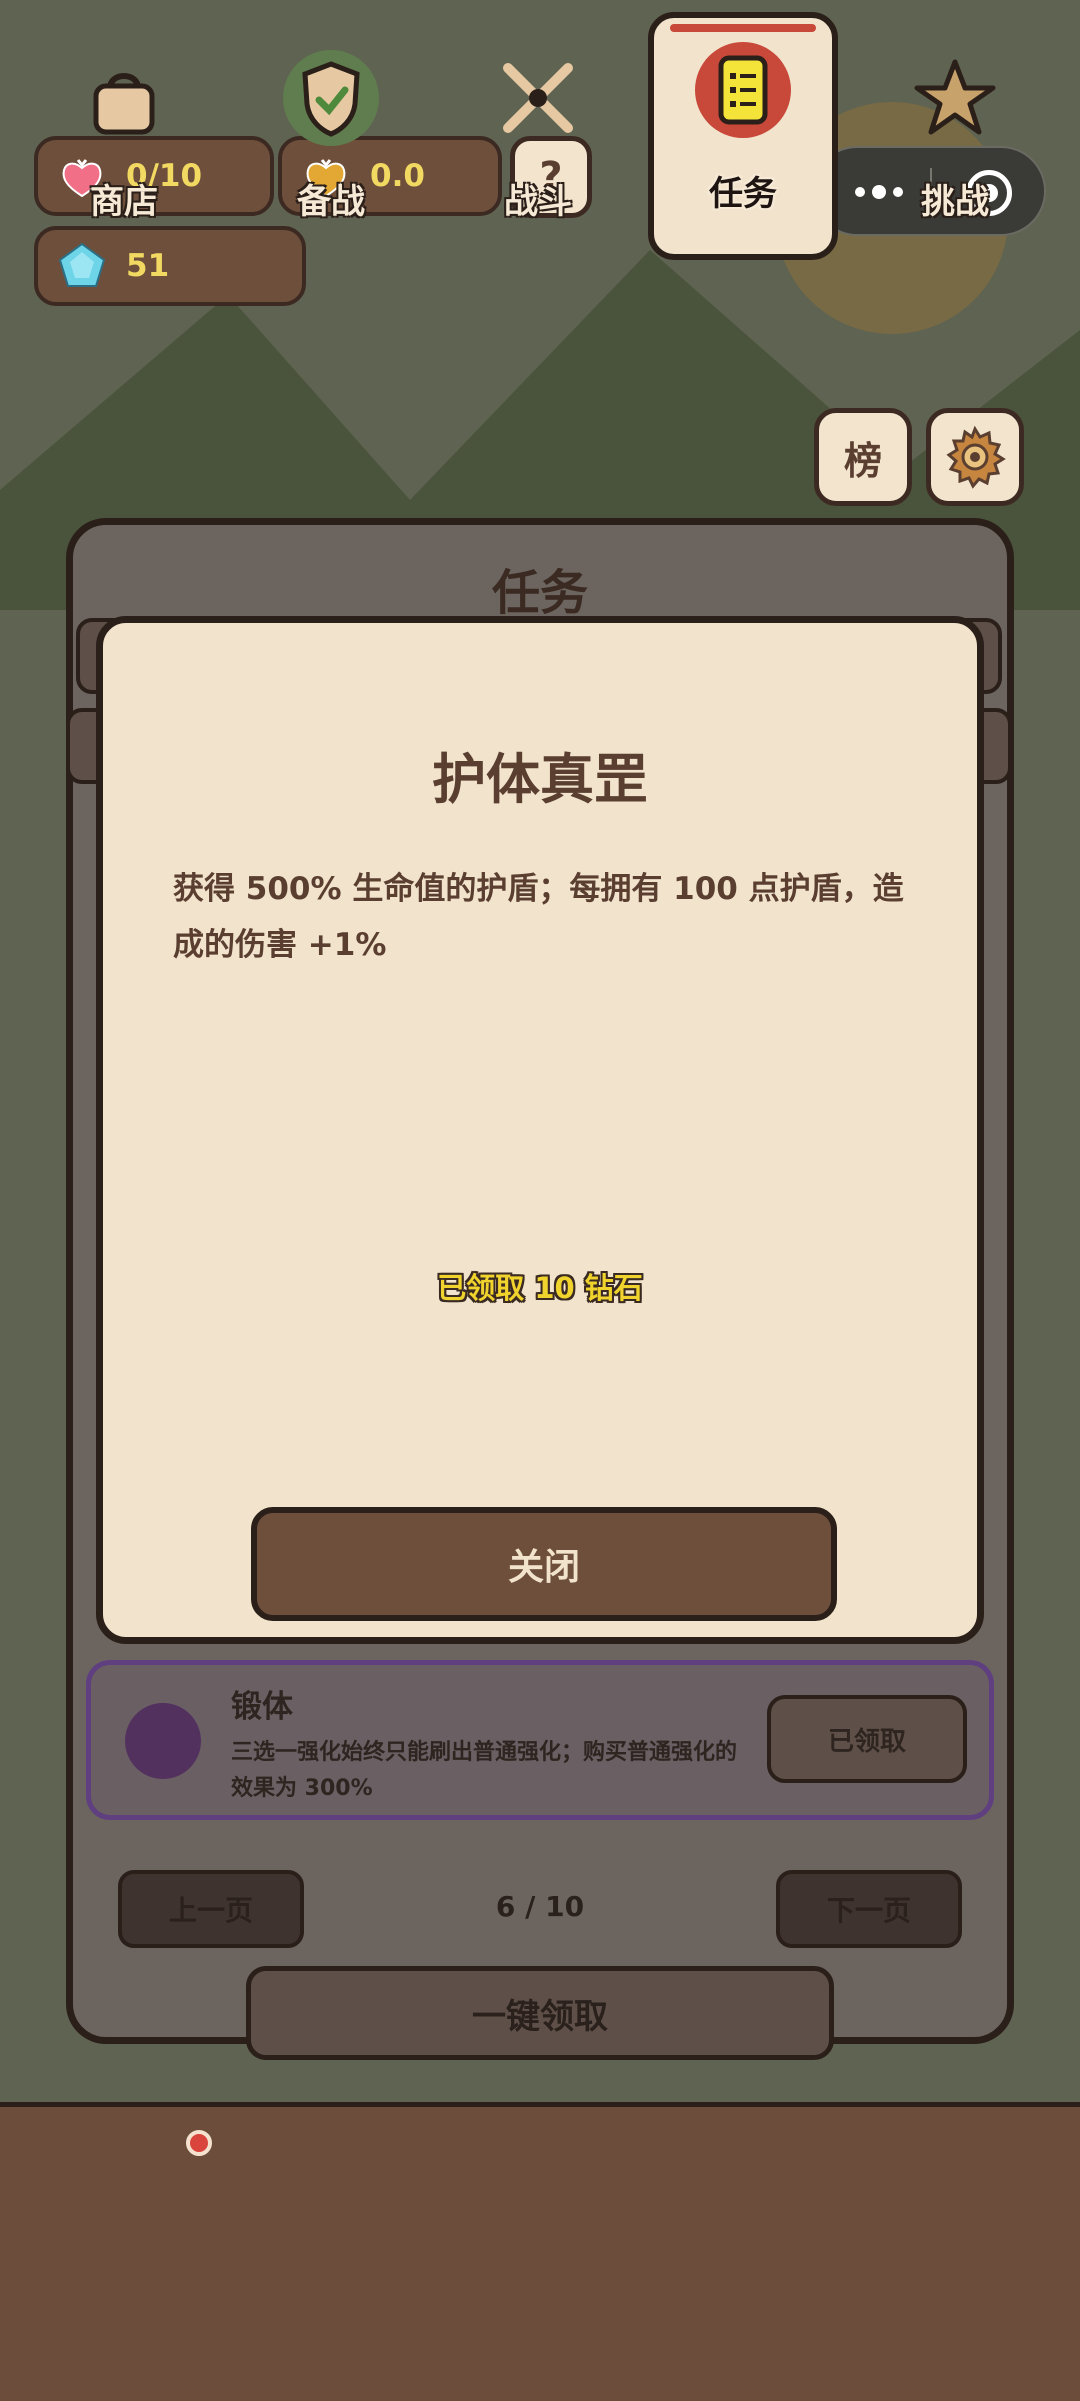  Describe the element at coordinates (331, 202) in the screenshot. I see `tab-prepare-label: 备战` at that location.